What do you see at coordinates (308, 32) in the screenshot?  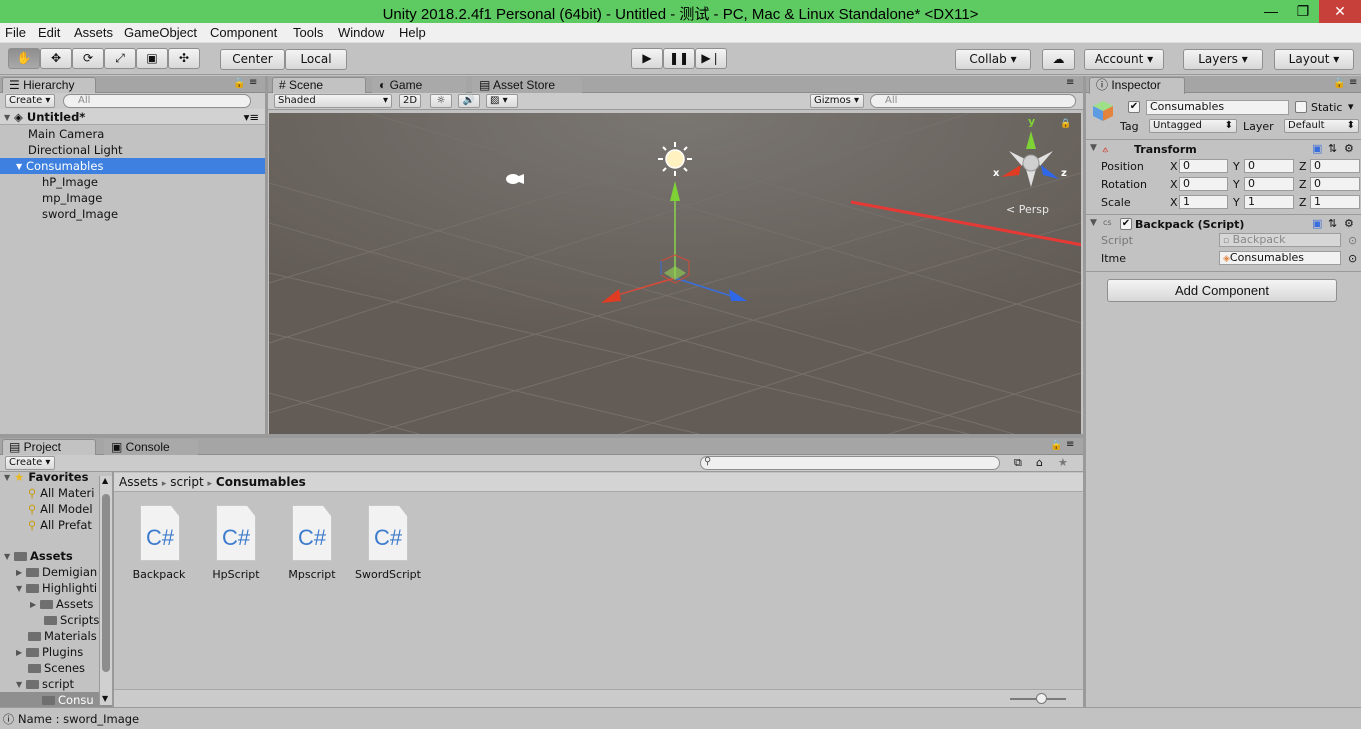 I see `menu-tools: Tools` at bounding box center [308, 32].